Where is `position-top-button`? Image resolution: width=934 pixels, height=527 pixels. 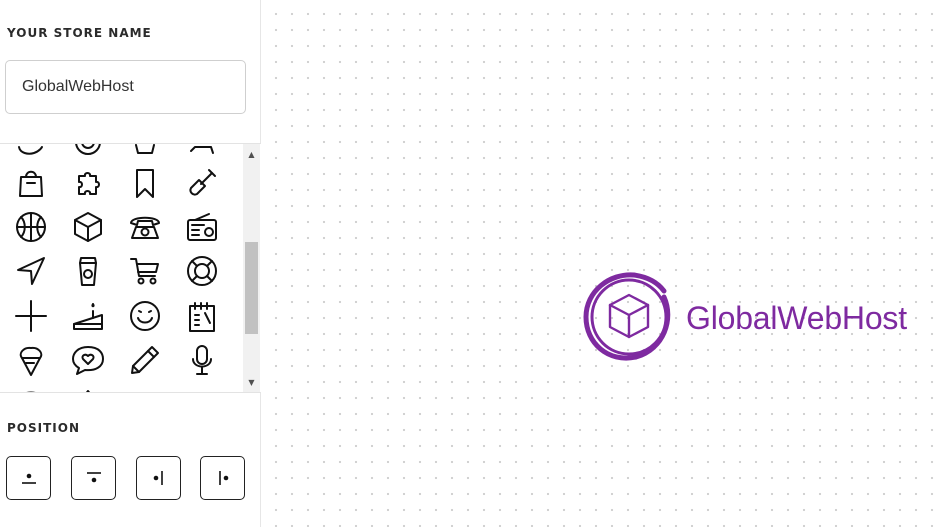
position-top-button is located at coordinates (93, 478).